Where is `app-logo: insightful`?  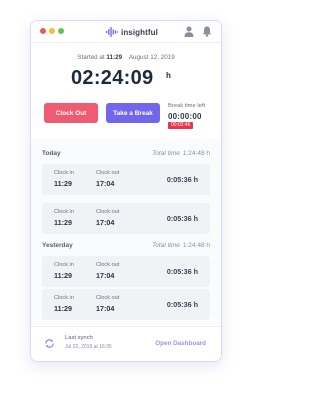
app-logo: insightful is located at coordinates (132, 32).